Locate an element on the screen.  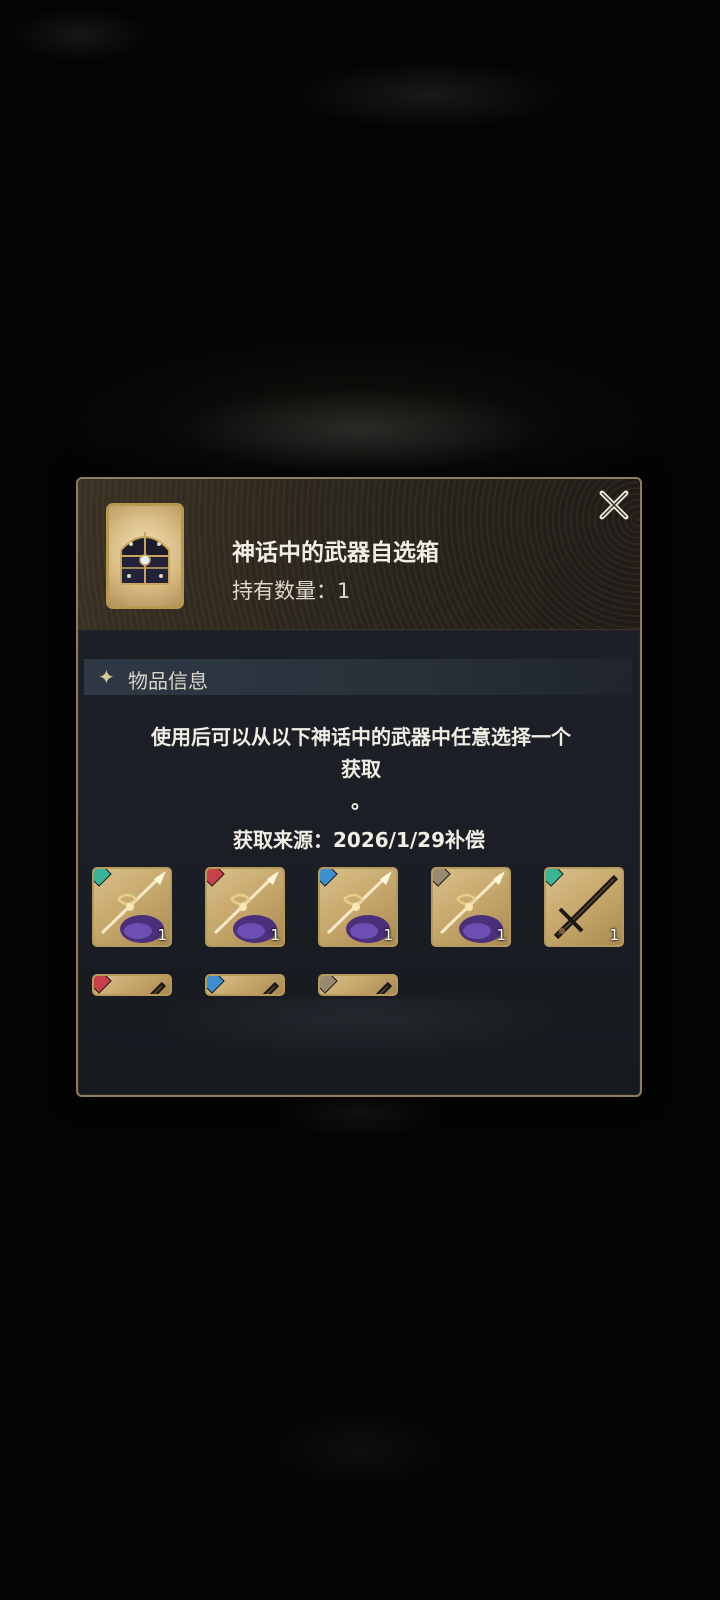
source-value: 2026/1/29补偿 is located at coordinates (409, 840).